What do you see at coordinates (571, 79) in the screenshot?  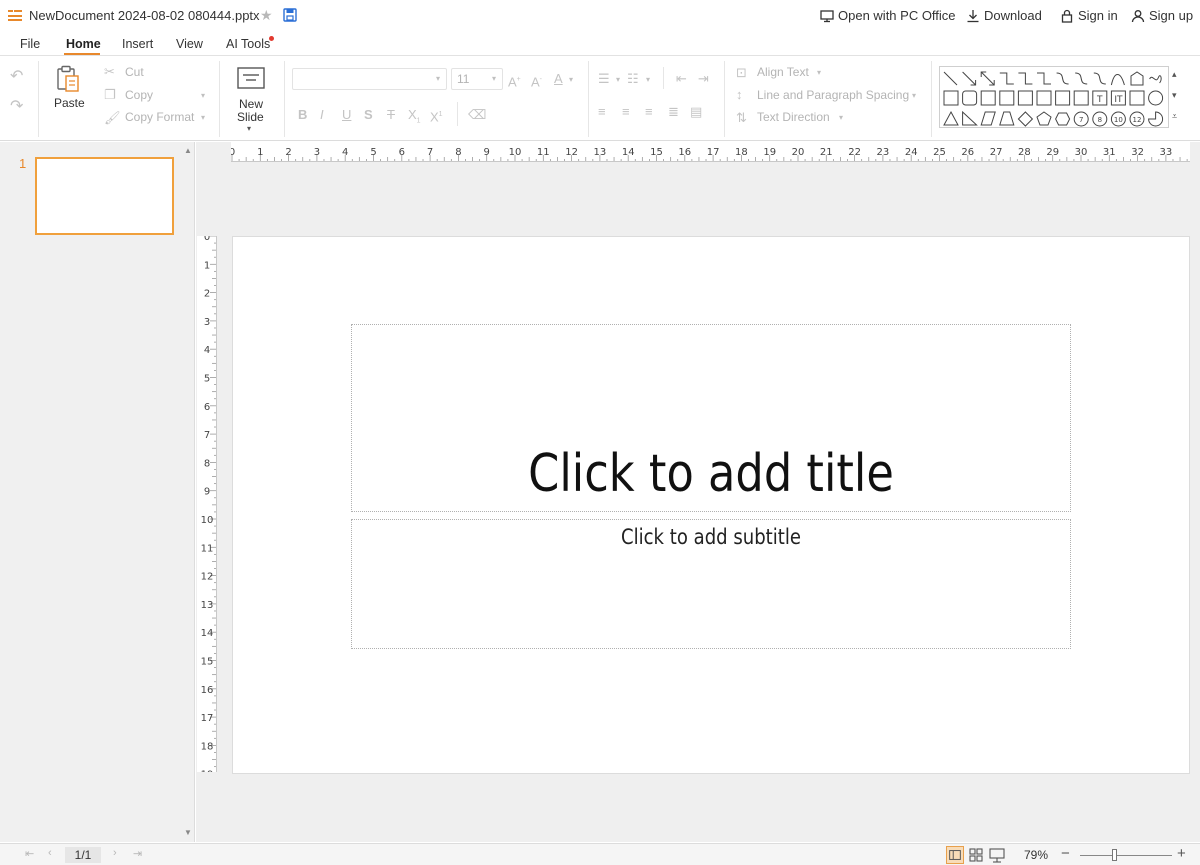 I see `font-color-chevron-icon: ▾` at bounding box center [571, 79].